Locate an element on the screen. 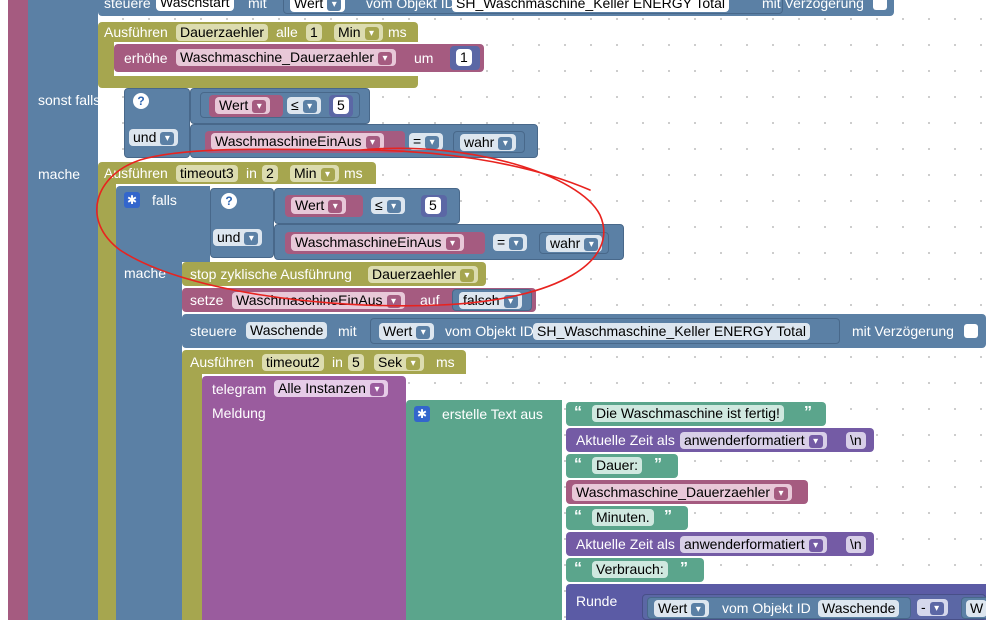 The height and width of the screenshot is (620, 986). and-operator-dropdown-1: und ▾ is located at coordinates (154, 137).